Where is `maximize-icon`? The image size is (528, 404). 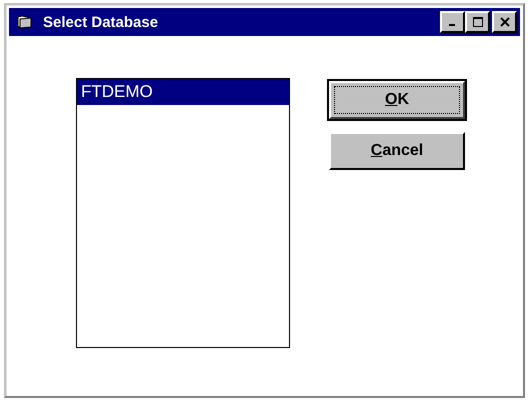 maximize-icon is located at coordinates (477, 22).